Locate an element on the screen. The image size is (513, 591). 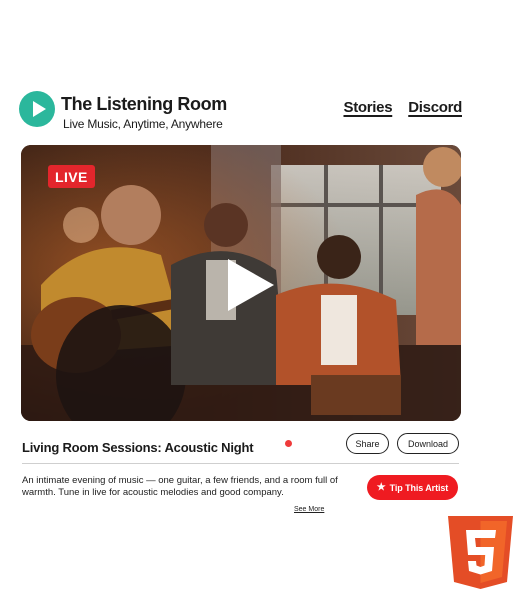
html5-logo-icon is located at coordinates (480, 552).